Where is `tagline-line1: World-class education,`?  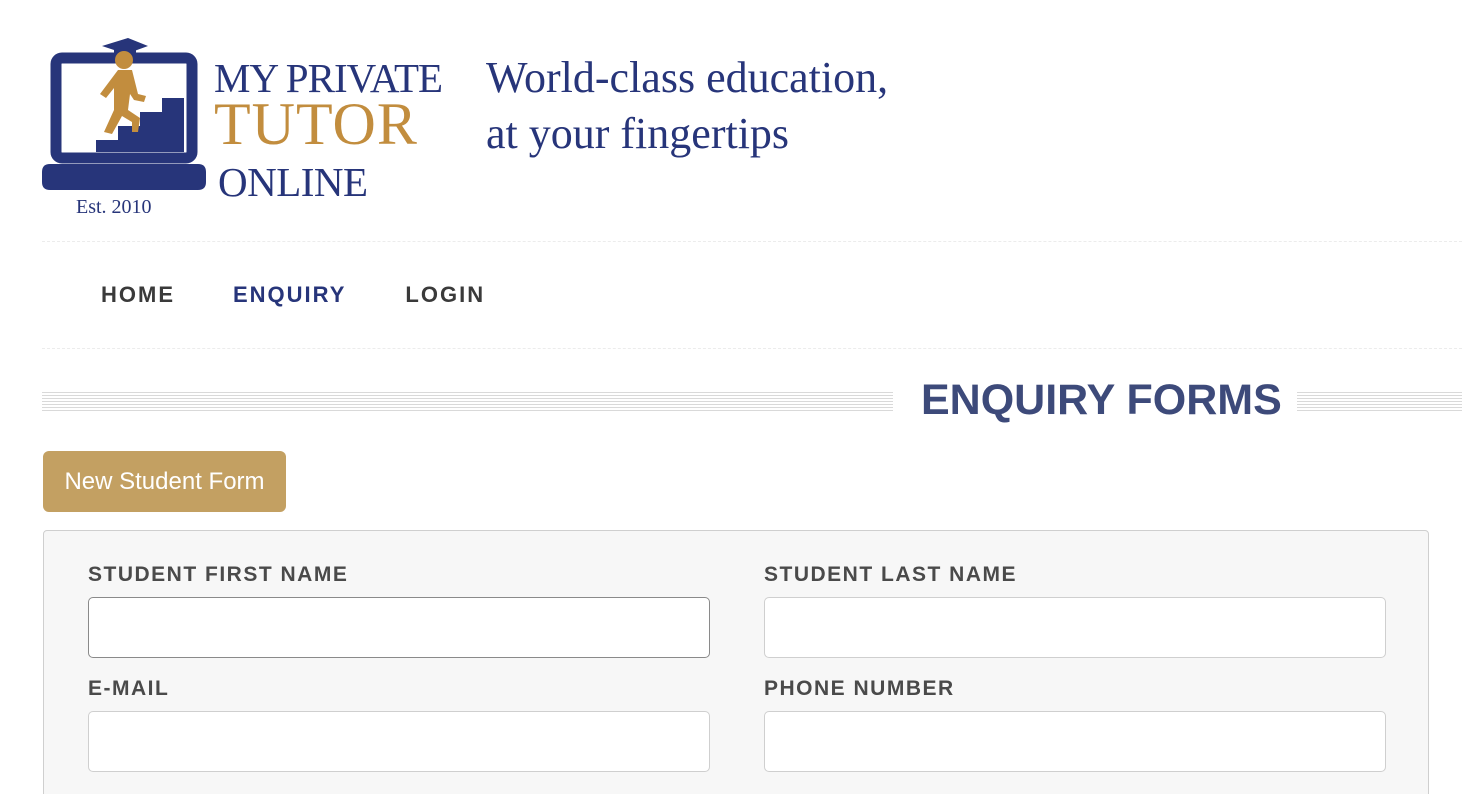
tagline-line1: World-class education, is located at coordinates (687, 77).